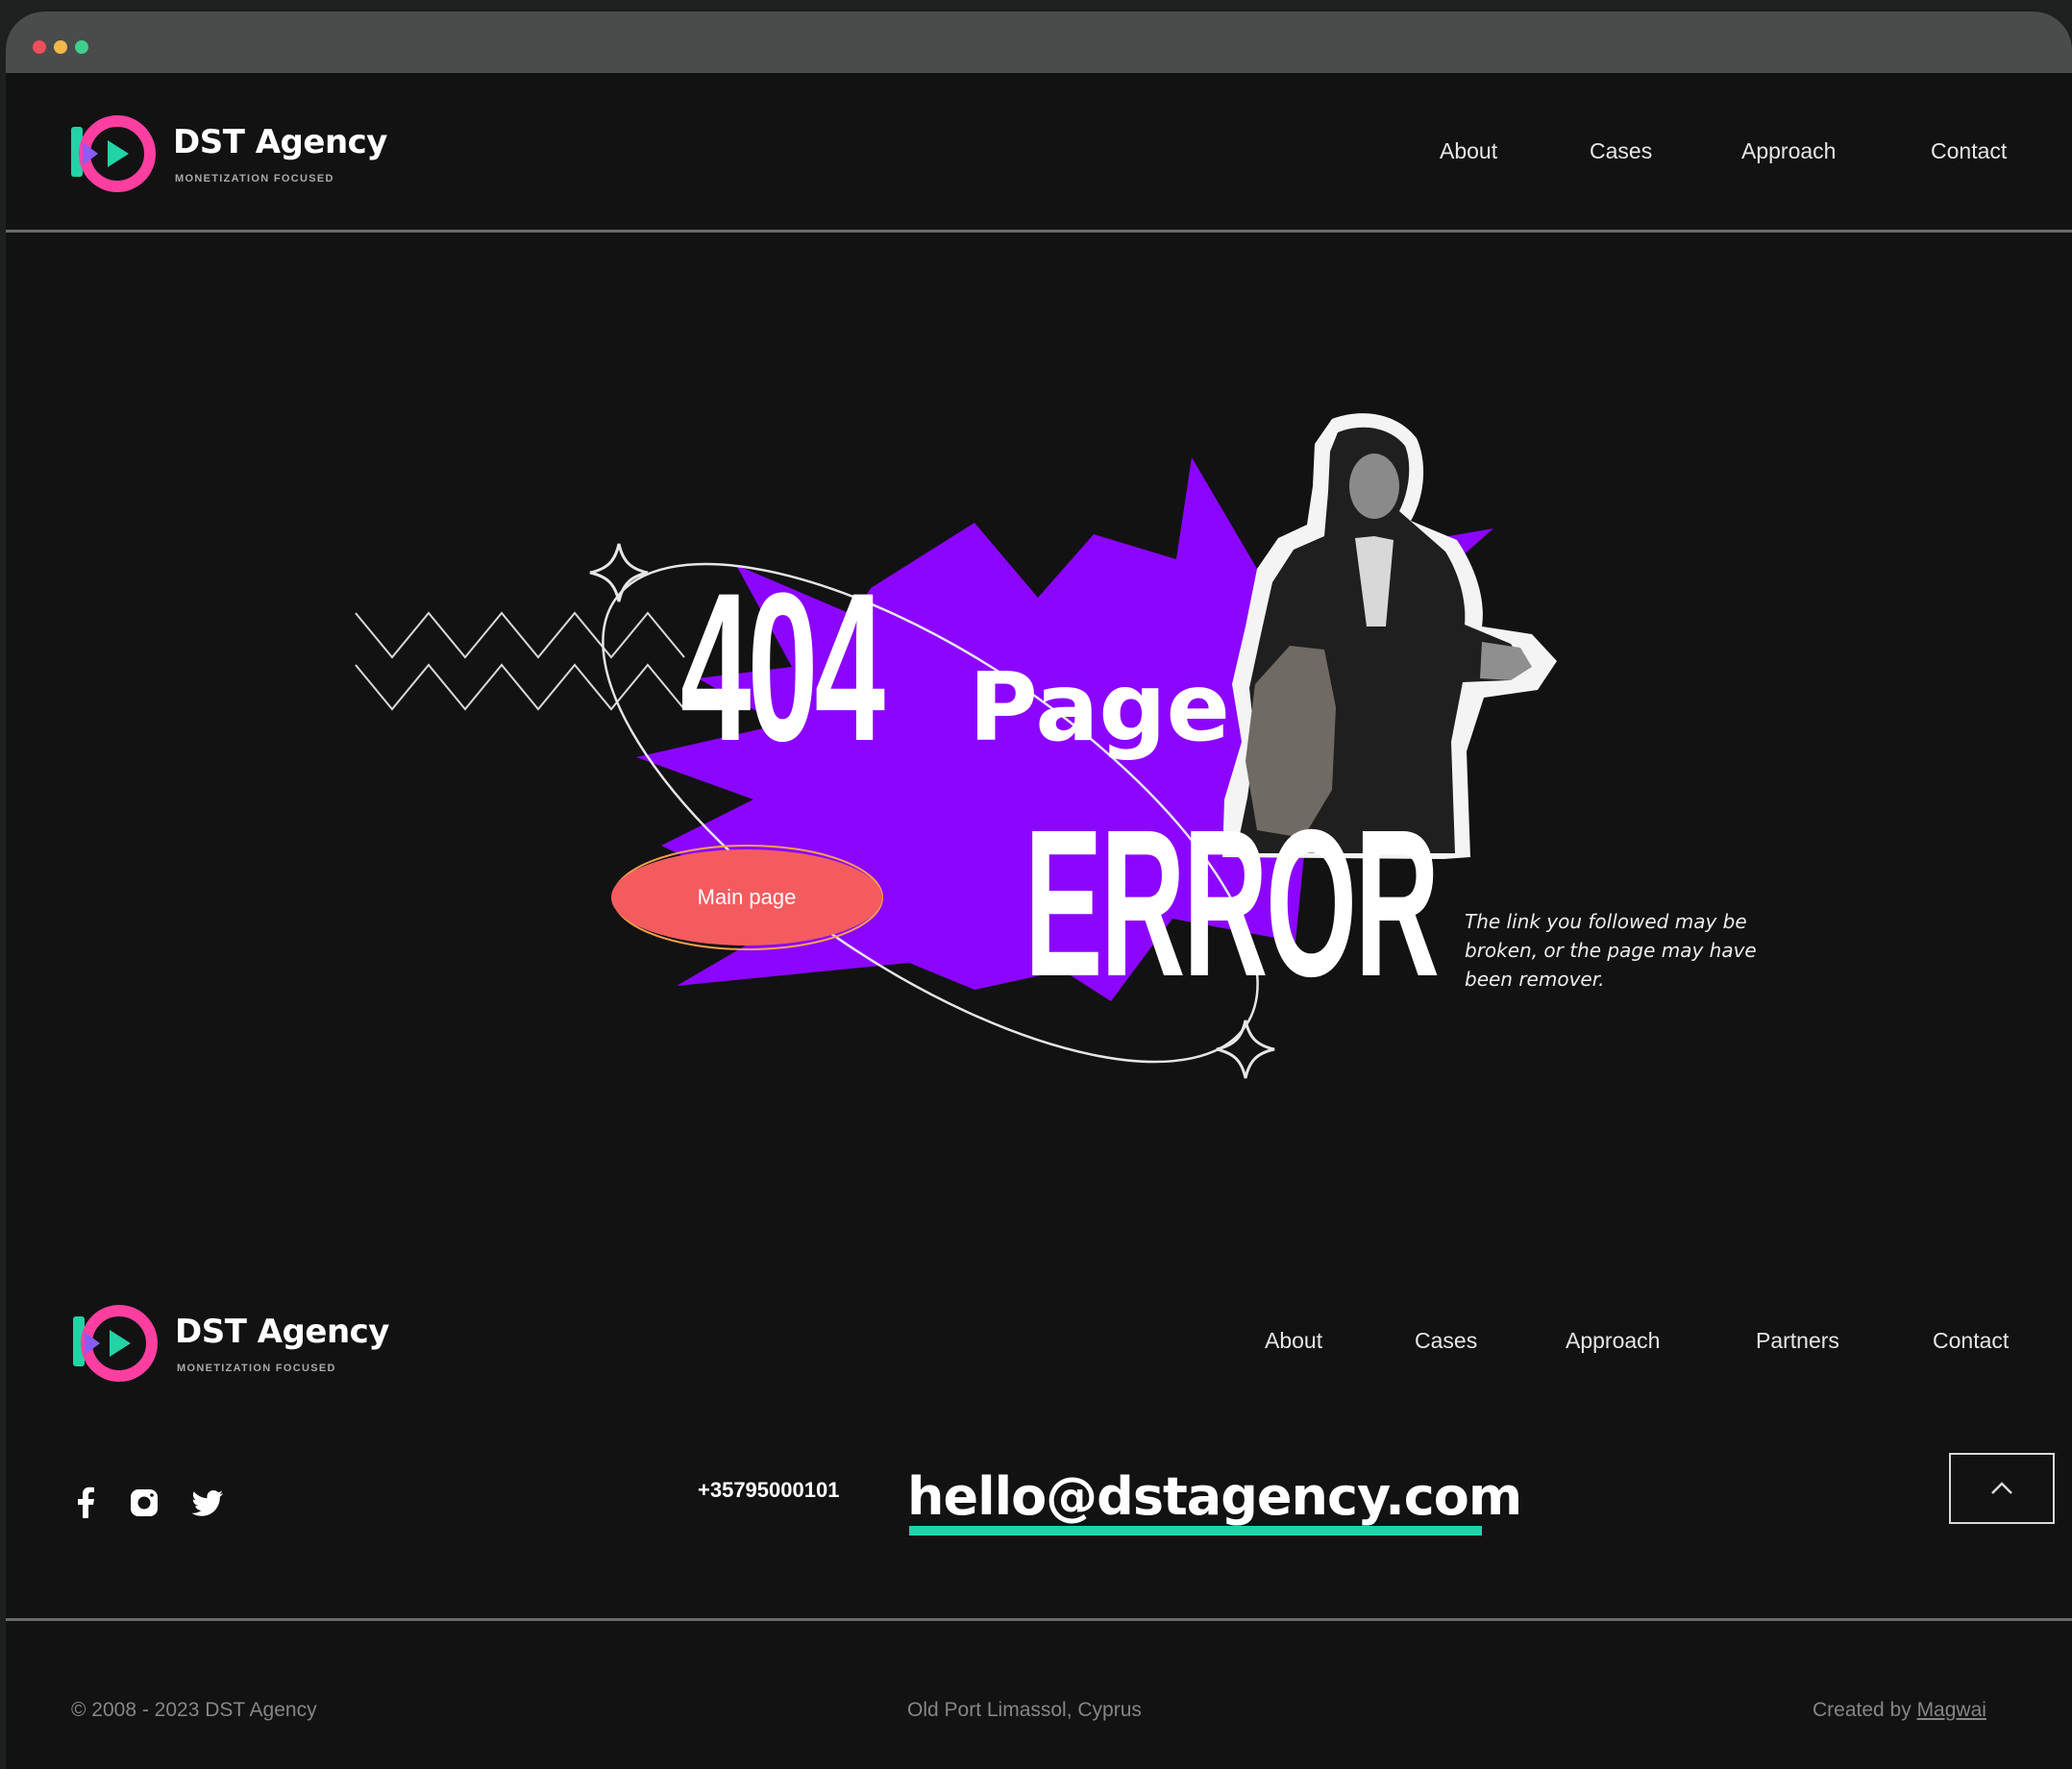 Image resolution: width=2072 pixels, height=1769 pixels. I want to click on scroll-to-top-button, so click(2002, 1488).